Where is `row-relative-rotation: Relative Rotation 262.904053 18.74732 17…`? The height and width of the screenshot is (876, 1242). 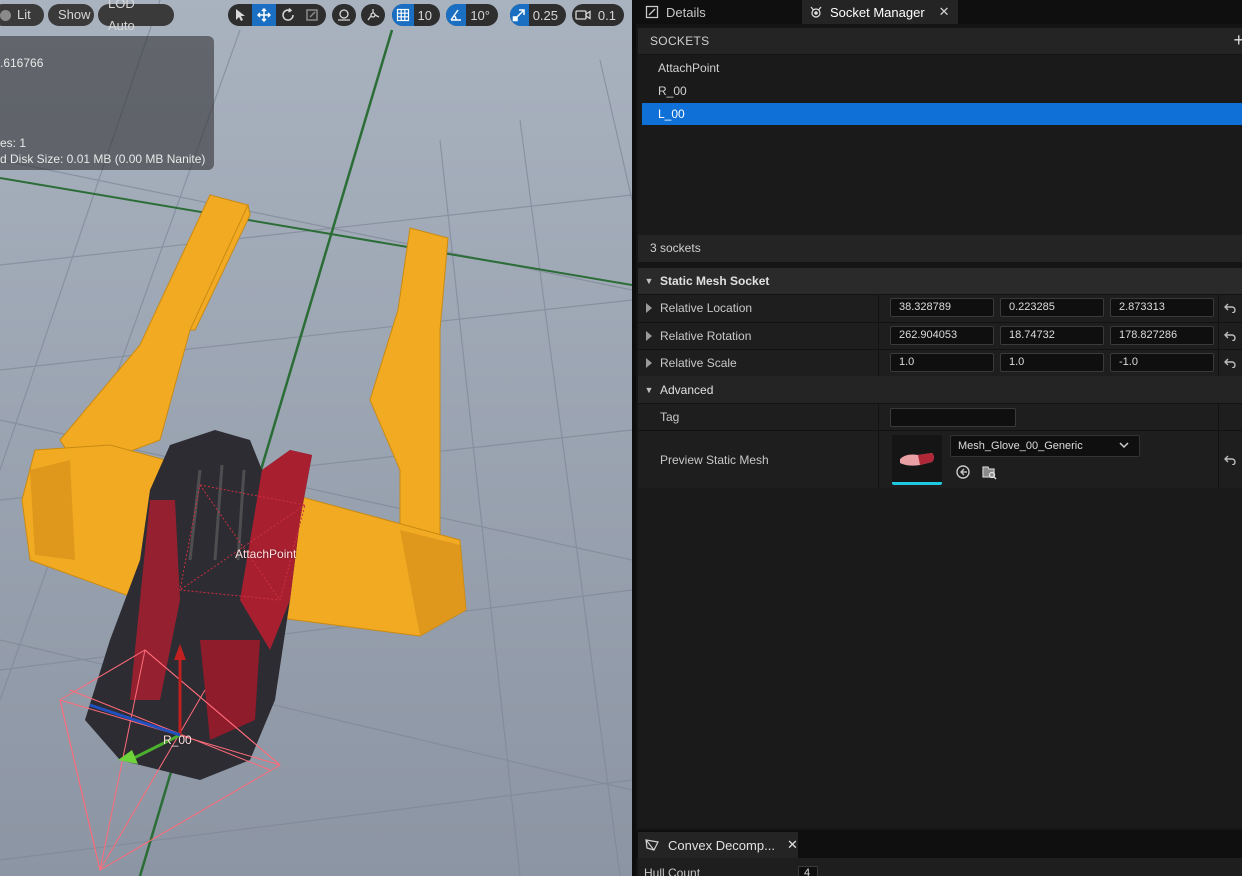
row-relative-rotation: Relative Rotation 262.904053 18.74732 17… is located at coordinates (940, 335).